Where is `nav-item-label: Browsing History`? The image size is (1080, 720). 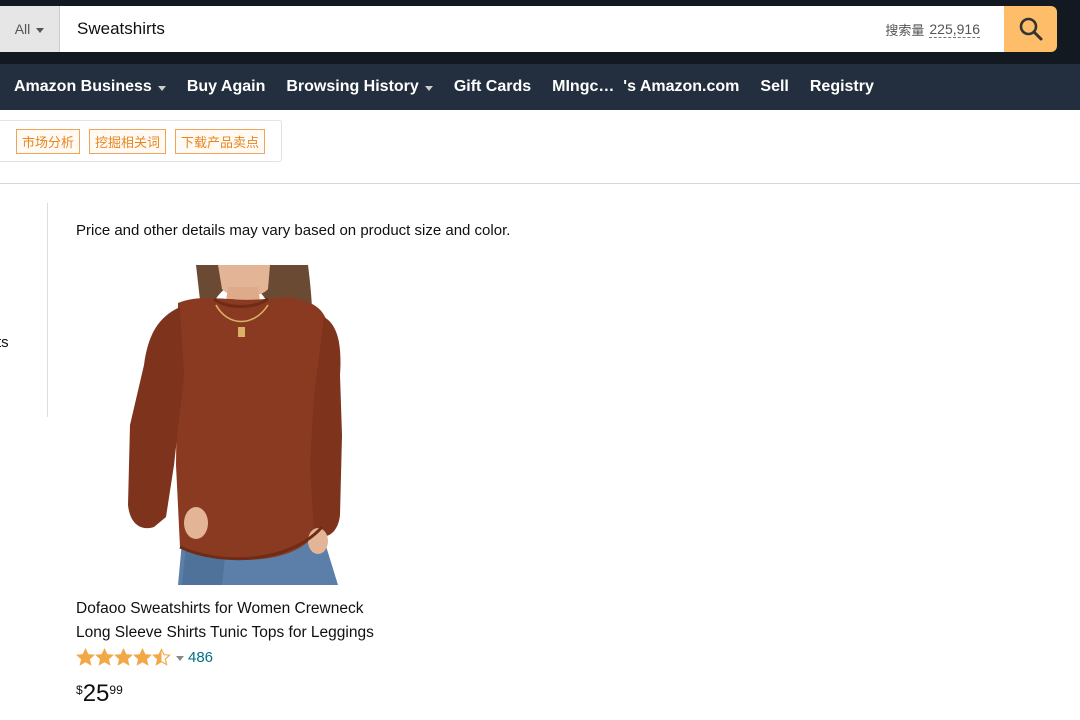
nav-item-label: Browsing History is located at coordinates (352, 86).